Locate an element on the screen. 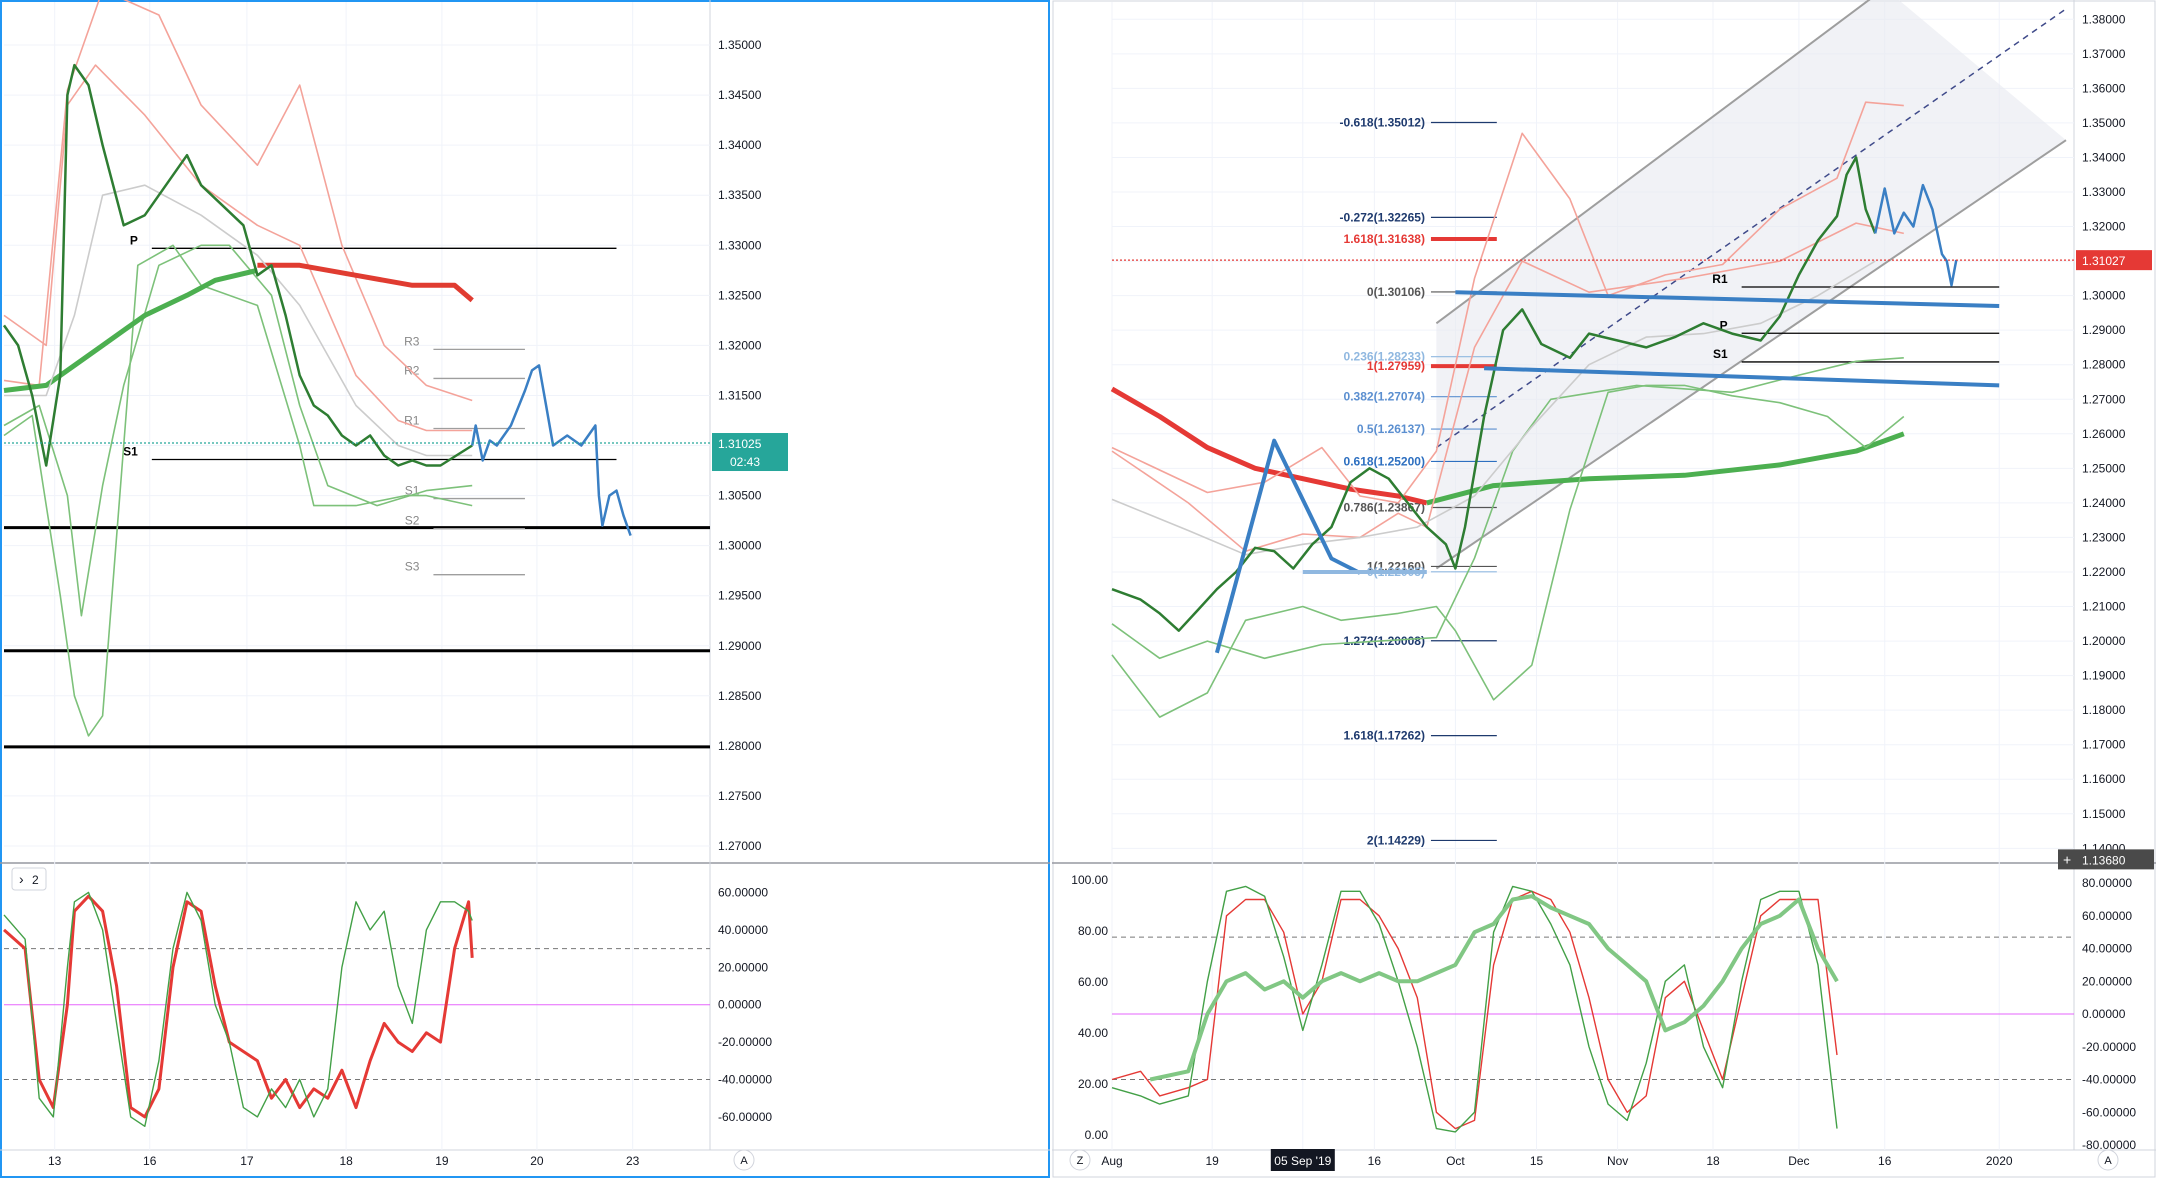  x-tick-label: Aug is located at coordinates (1111, 1161).